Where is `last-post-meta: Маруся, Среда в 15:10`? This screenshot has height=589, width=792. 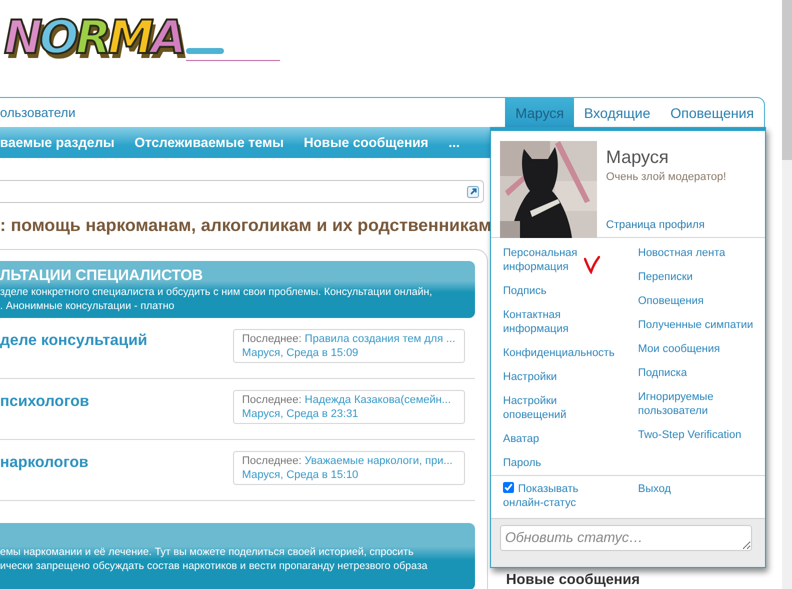 last-post-meta: Маруся, Среда в 15:10 is located at coordinates (301, 475).